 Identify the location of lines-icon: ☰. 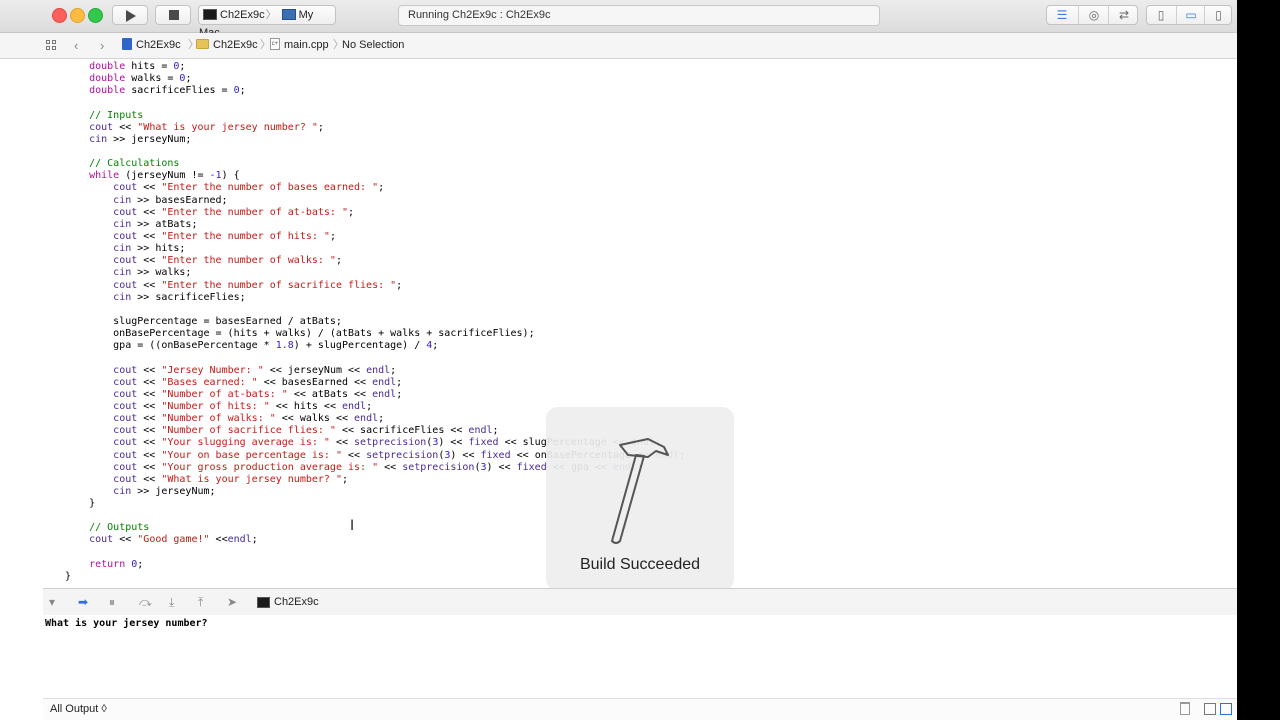
(1062, 15).